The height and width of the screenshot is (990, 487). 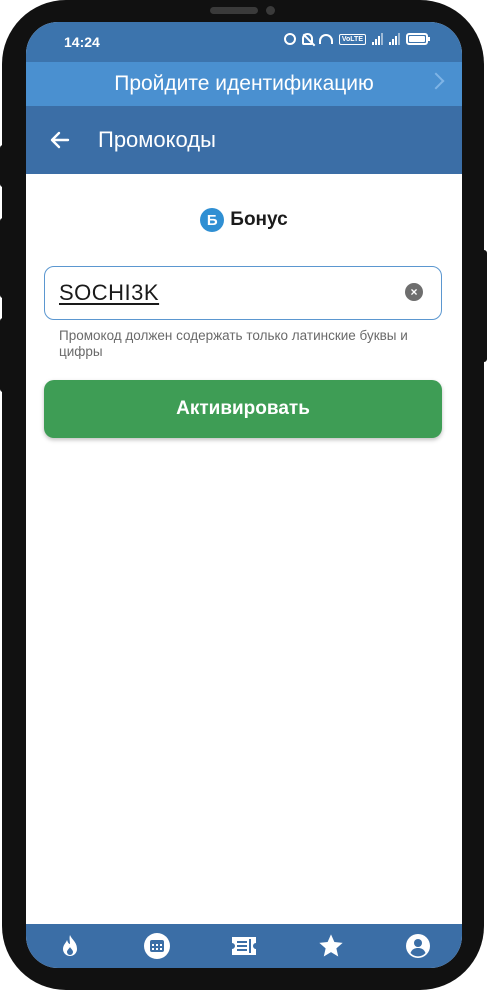 What do you see at coordinates (377, 39) in the screenshot?
I see `signal-icon` at bounding box center [377, 39].